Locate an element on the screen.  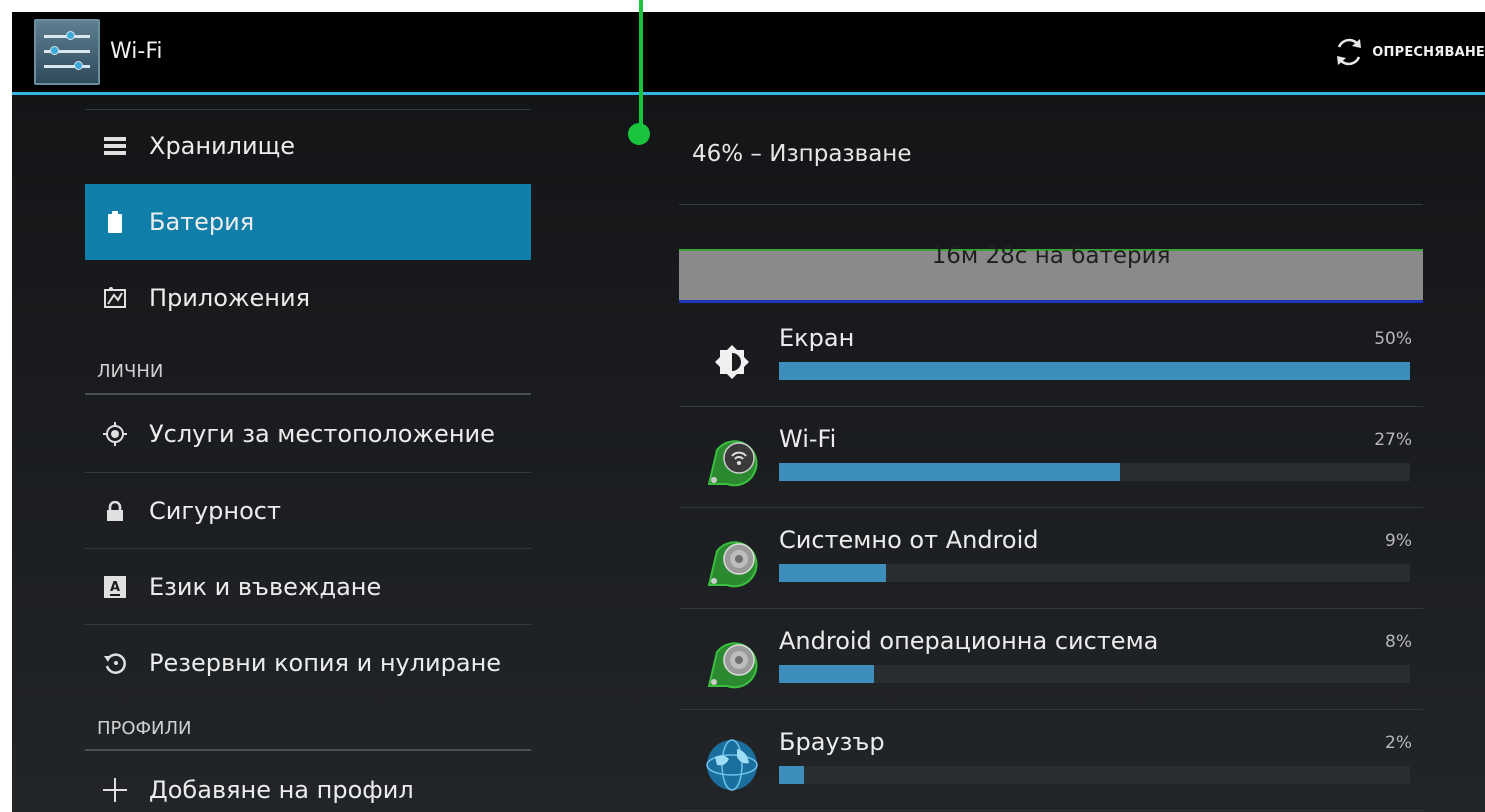
screen-brightness-icon is located at coordinates (732, 360).